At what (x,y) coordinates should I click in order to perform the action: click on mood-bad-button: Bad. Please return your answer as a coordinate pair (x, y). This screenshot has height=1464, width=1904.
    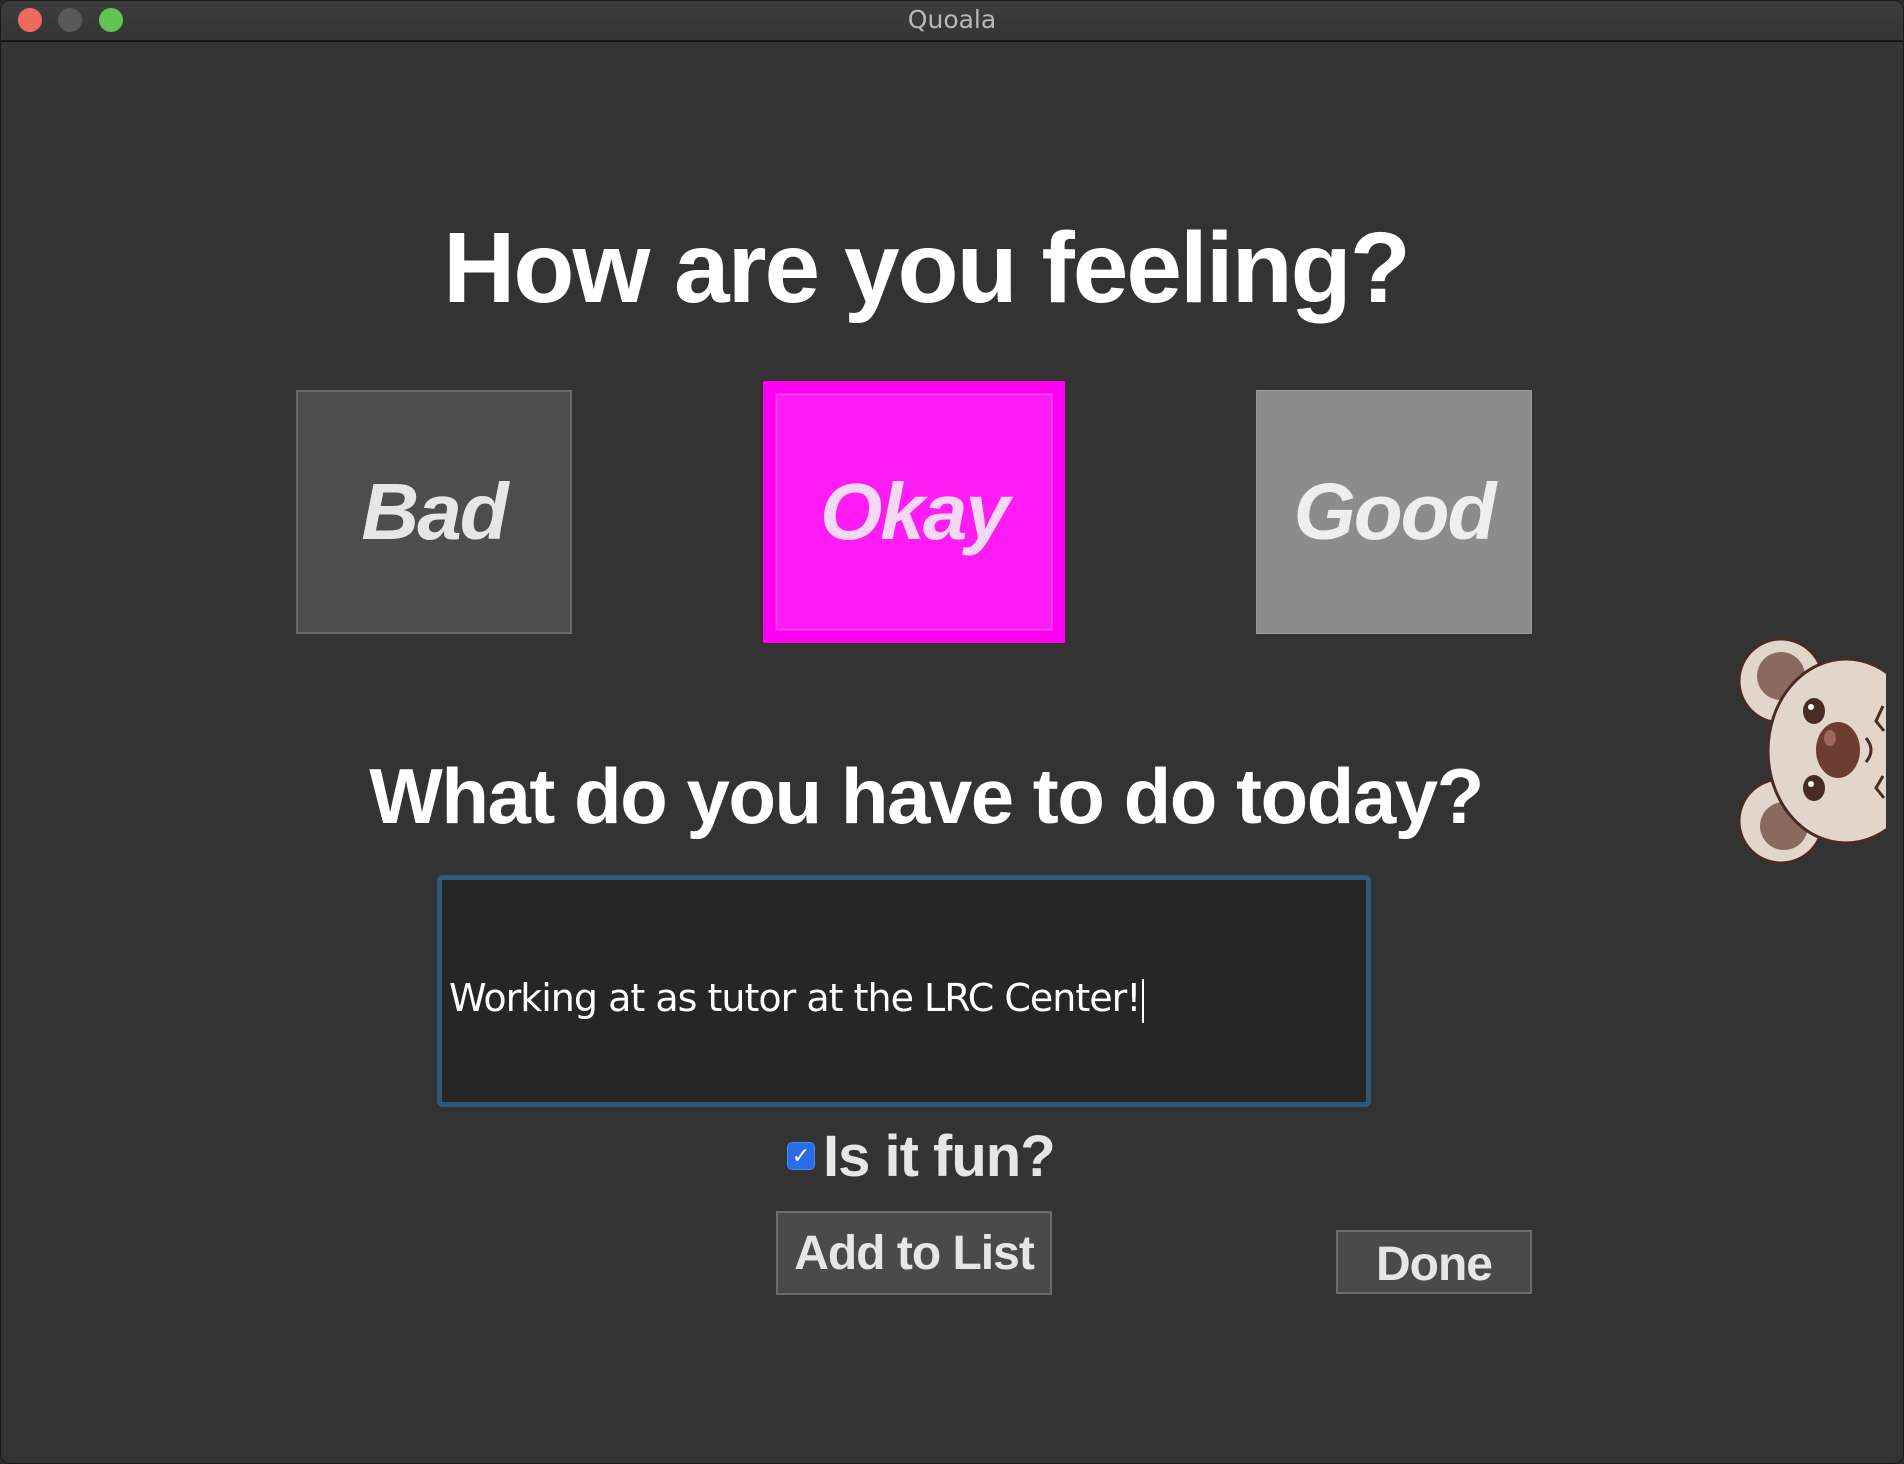
    Looking at the image, I should click on (434, 512).